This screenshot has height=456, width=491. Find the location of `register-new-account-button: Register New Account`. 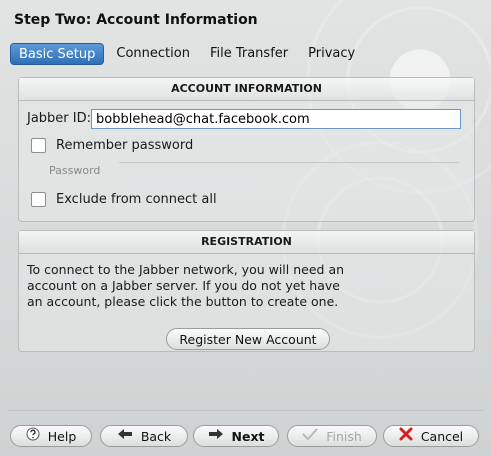

register-new-account-button: Register New Account is located at coordinates (248, 339).